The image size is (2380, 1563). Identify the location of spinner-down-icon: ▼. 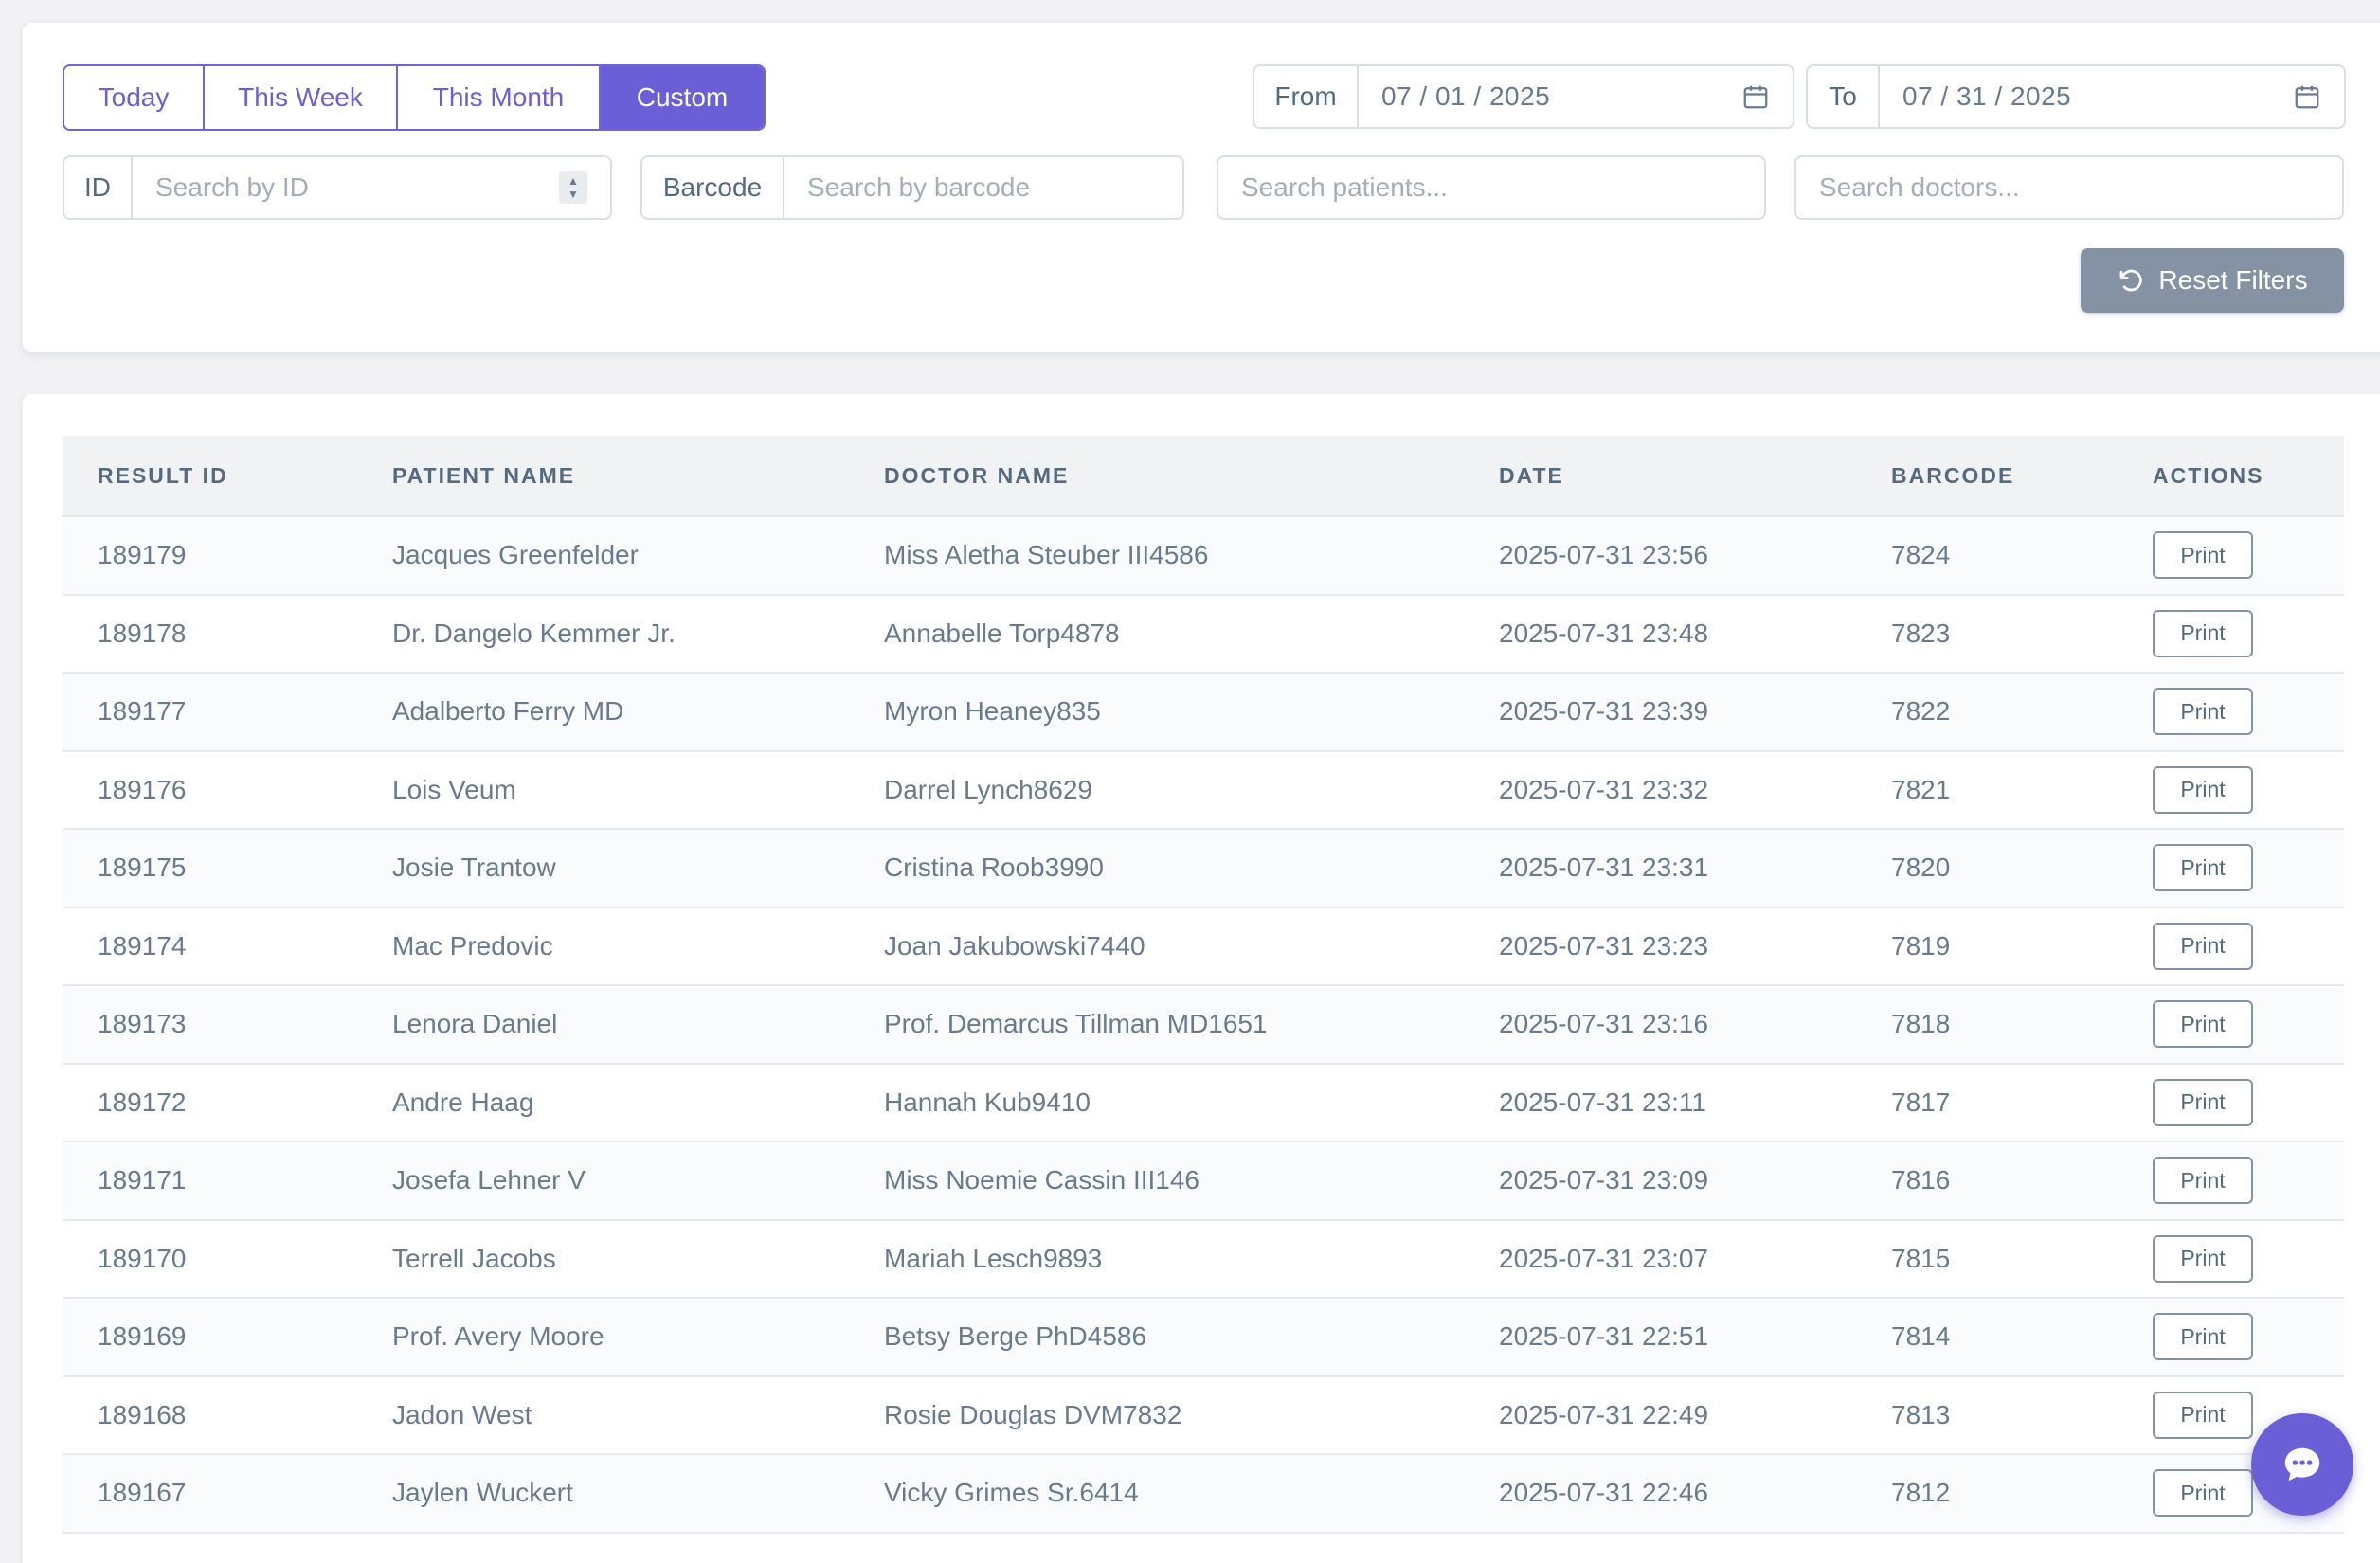
(573, 194).